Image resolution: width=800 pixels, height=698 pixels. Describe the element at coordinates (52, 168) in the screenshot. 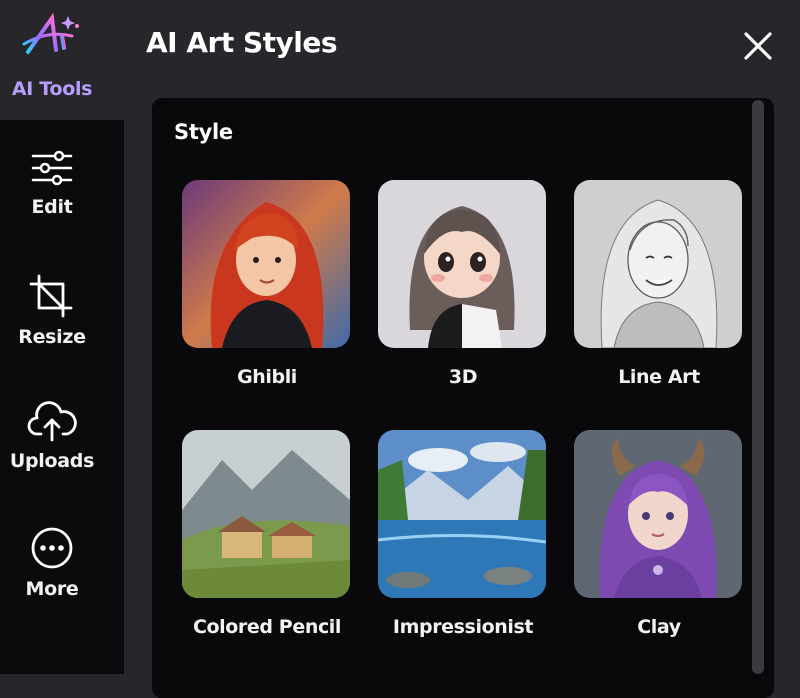

I see `sliders-icon` at that location.